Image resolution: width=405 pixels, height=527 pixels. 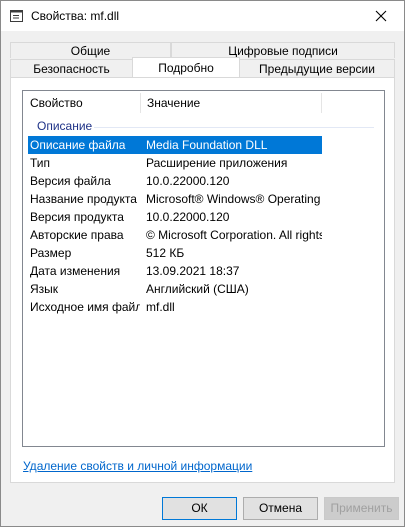 What do you see at coordinates (280, 508) in the screenshot?
I see `cancel-button: Отмена` at bounding box center [280, 508].